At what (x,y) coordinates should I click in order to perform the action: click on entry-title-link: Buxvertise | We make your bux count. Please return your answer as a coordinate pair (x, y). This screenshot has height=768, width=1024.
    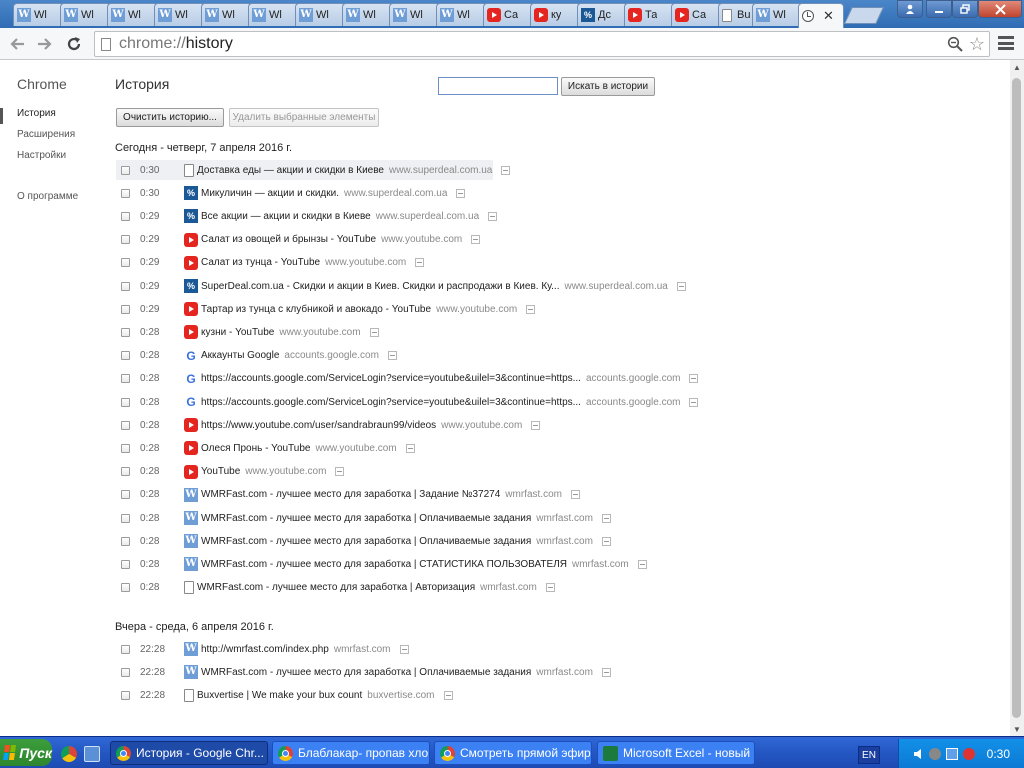
    Looking at the image, I should click on (279, 695).